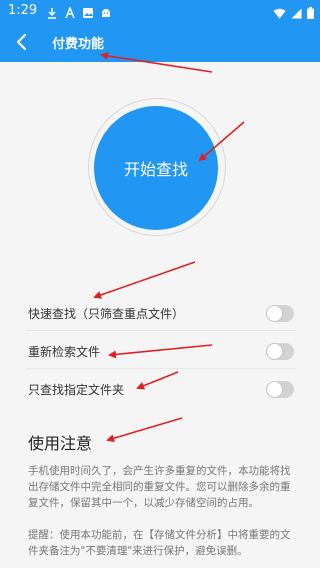 This screenshot has width=320, height=568. Describe the element at coordinates (161, 352) in the screenshot. I see `setting-row-reindex: 重新检索文件` at that location.